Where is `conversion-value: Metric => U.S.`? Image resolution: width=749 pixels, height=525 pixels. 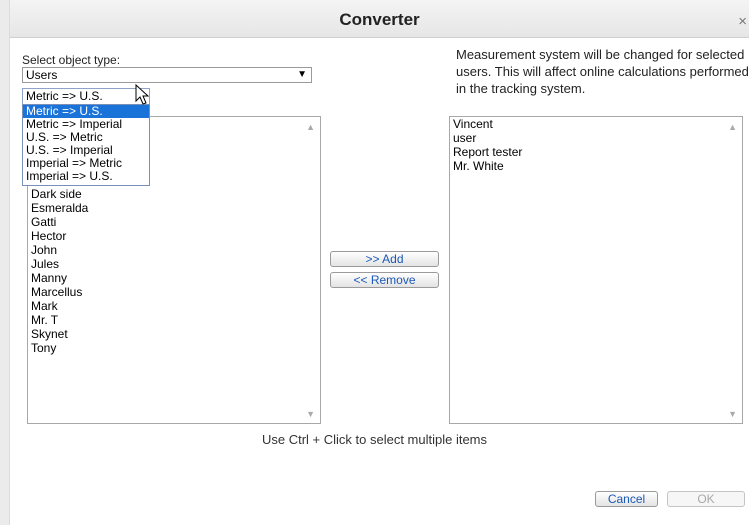
conversion-value: Metric => U.S. is located at coordinates (64, 96).